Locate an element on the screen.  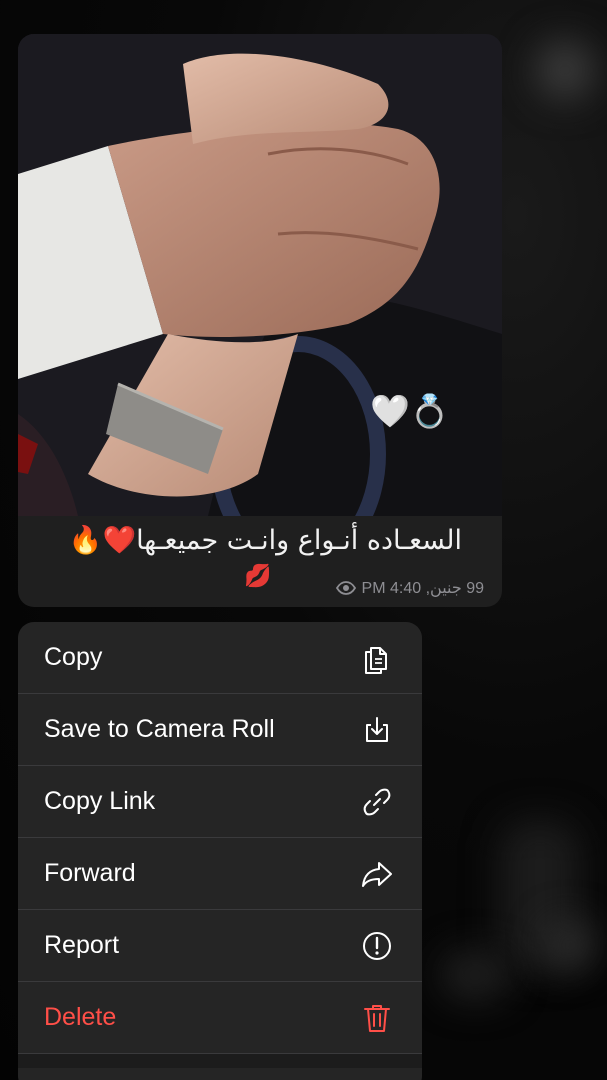
message-meta: 99 جنين, PM 4:40 is located at coordinates (409, 588).